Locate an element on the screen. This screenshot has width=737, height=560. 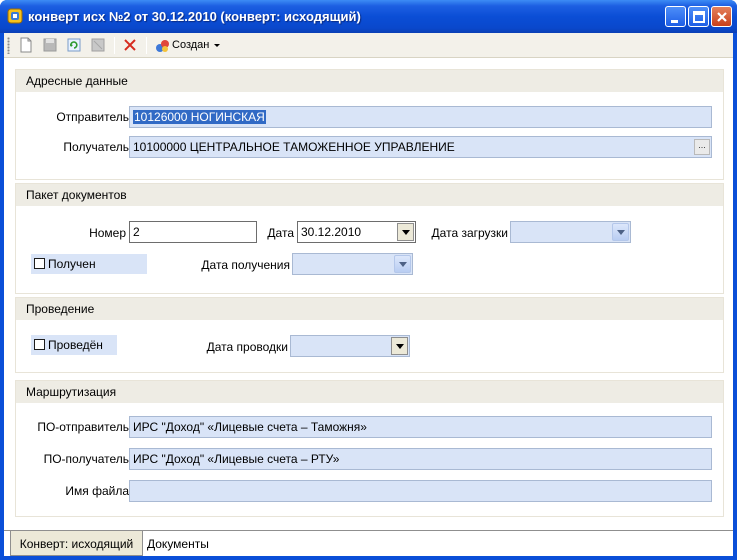
load-date-label: Дата загрузки is located at coordinates (469, 233).